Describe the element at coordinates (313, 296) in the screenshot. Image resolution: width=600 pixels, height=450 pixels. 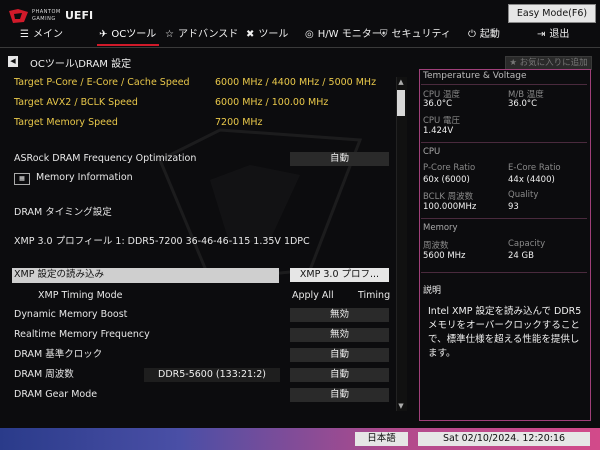
I see `xmp-timing-mode-value: Apply All` at that location.